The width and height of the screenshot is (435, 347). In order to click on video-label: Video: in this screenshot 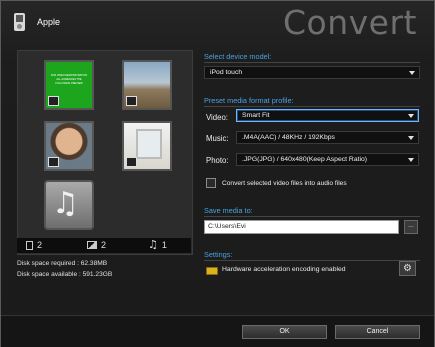, I will do `click(217, 117)`.